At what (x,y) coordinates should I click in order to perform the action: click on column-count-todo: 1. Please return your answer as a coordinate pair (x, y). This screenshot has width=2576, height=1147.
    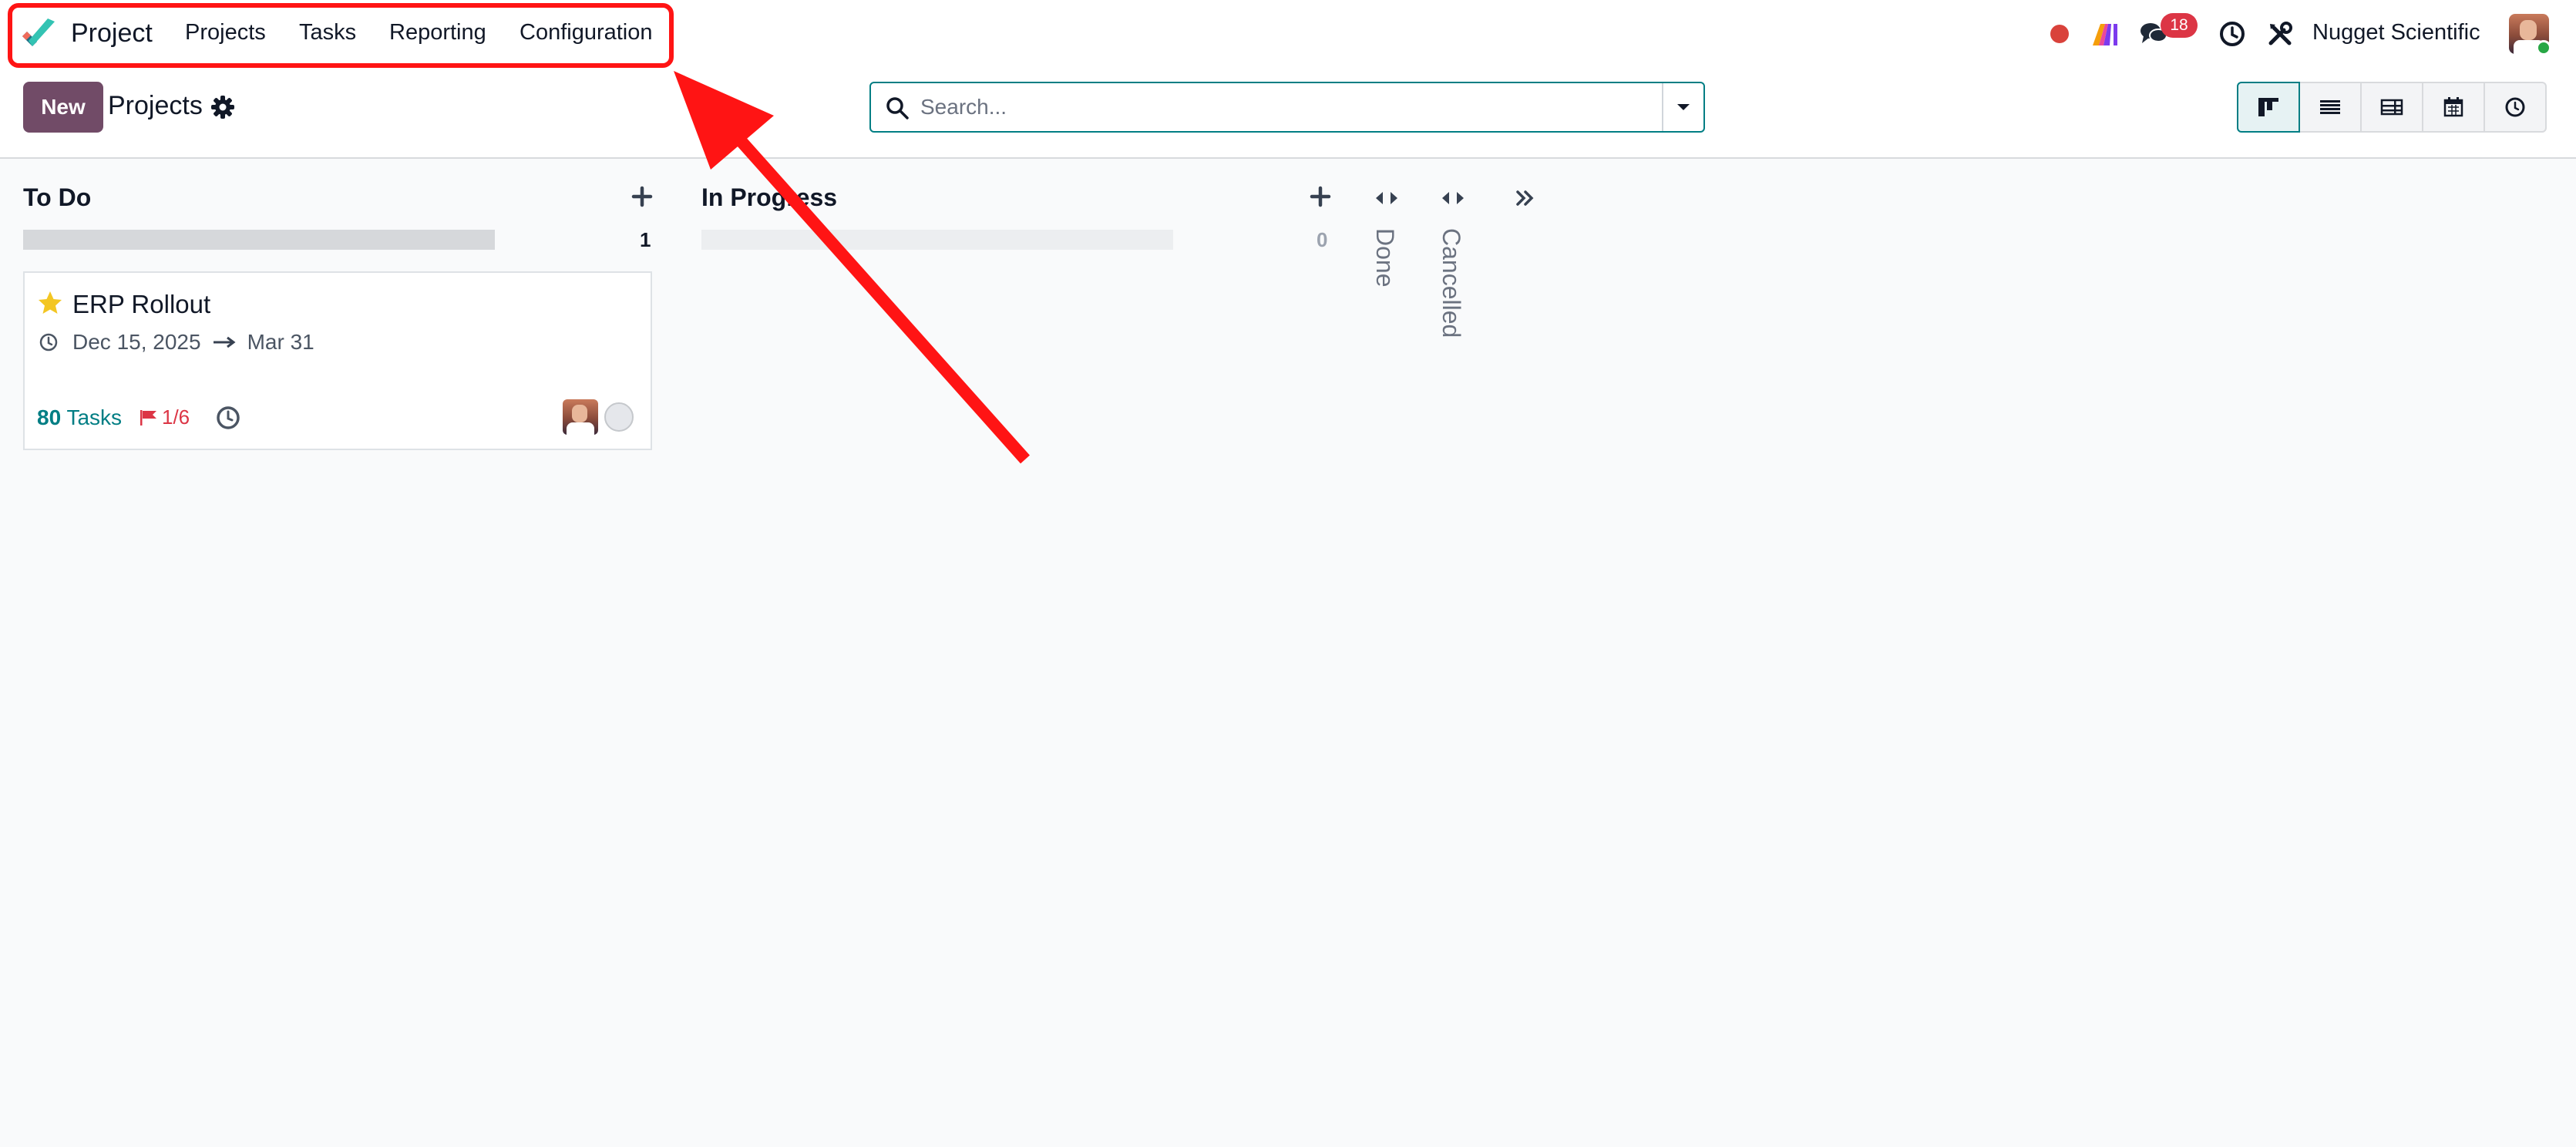
    Looking at the image, I should click on (645, 240).